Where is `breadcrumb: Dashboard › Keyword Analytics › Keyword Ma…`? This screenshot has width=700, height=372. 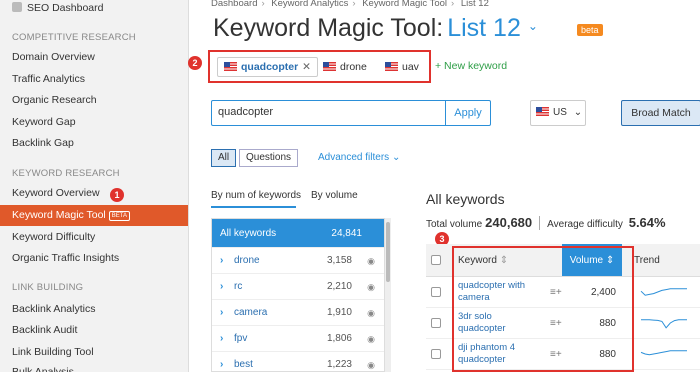
breadcrumb: Dashboard › Keyword Analytics › Keyword Ma… is located at coordinates (350, 4).